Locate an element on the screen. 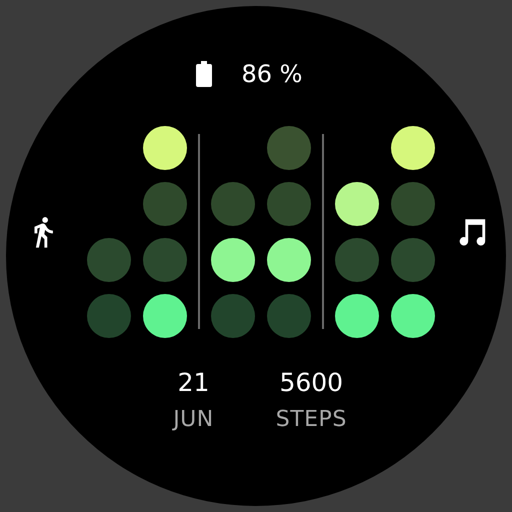 The width and height of the screenshot is (512, 512). battery-reading: 86 % is located at coordinates (272, 74).